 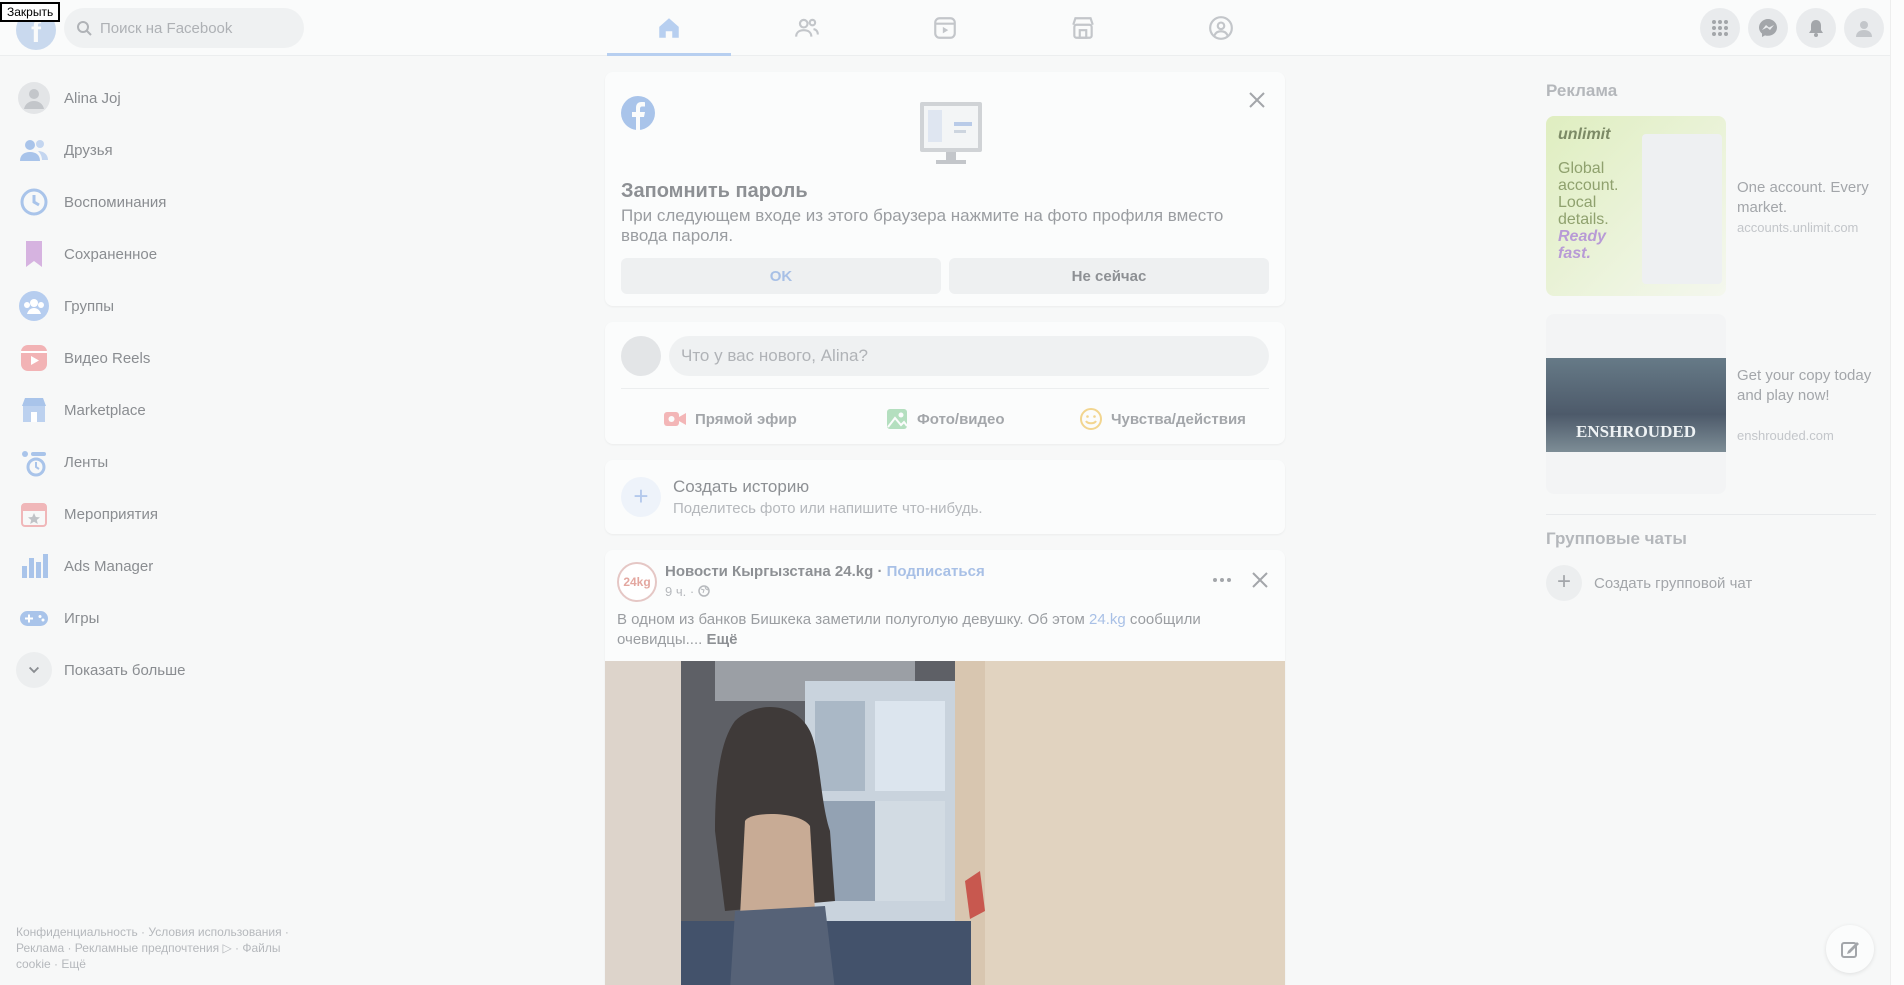 What do you see at coordinates (741, 486) in the screenshot?
I see `create-story-title: Создать историю` at bounding box center [741, 486].